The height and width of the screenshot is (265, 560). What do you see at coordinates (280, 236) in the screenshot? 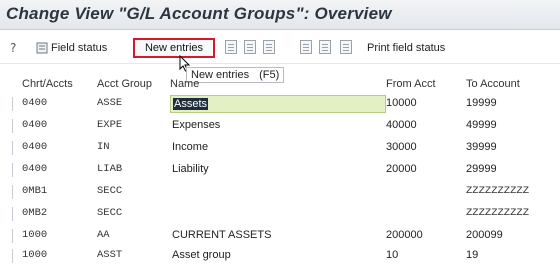
I see `table-row: 1000 AA CURRENT ASSETS 200000 200099` at bounding box center [280, 236].